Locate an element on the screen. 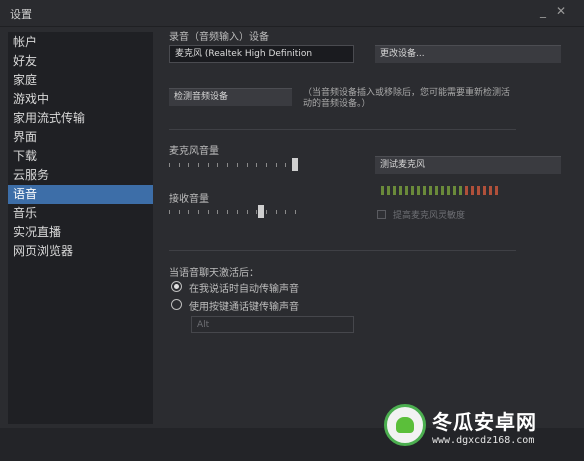  watermark-url: www.dgxcdz168.com is located at coordinates (483, 440).